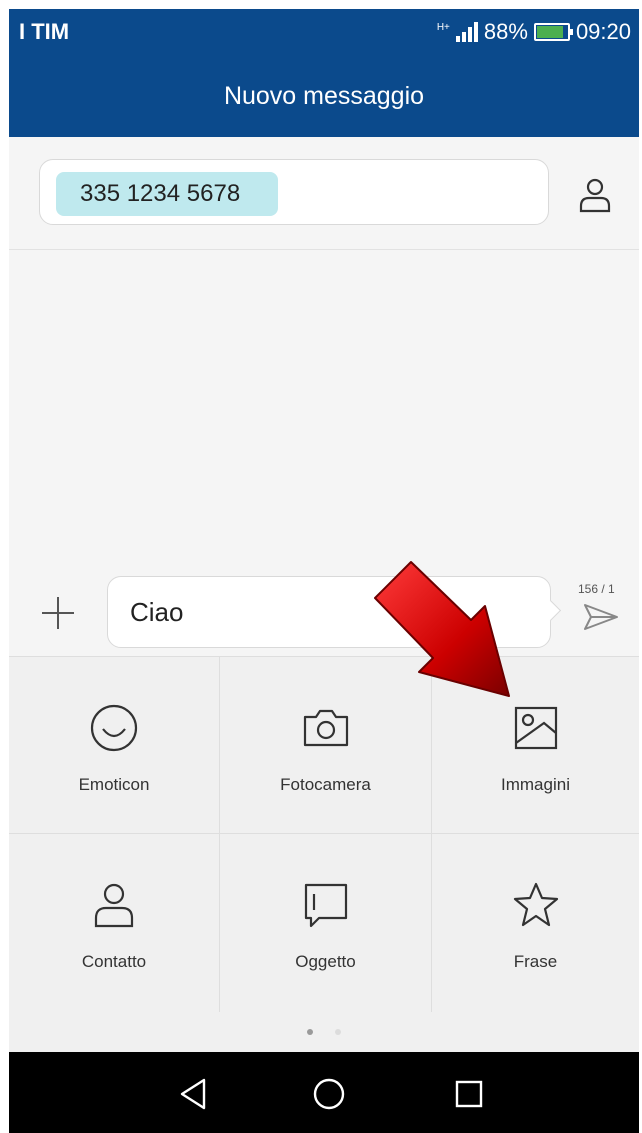 This screenshot has width=642, height=1133. Describe the element at coordinates (535, 904) in the screenshot. I see `star-icon` at that location.